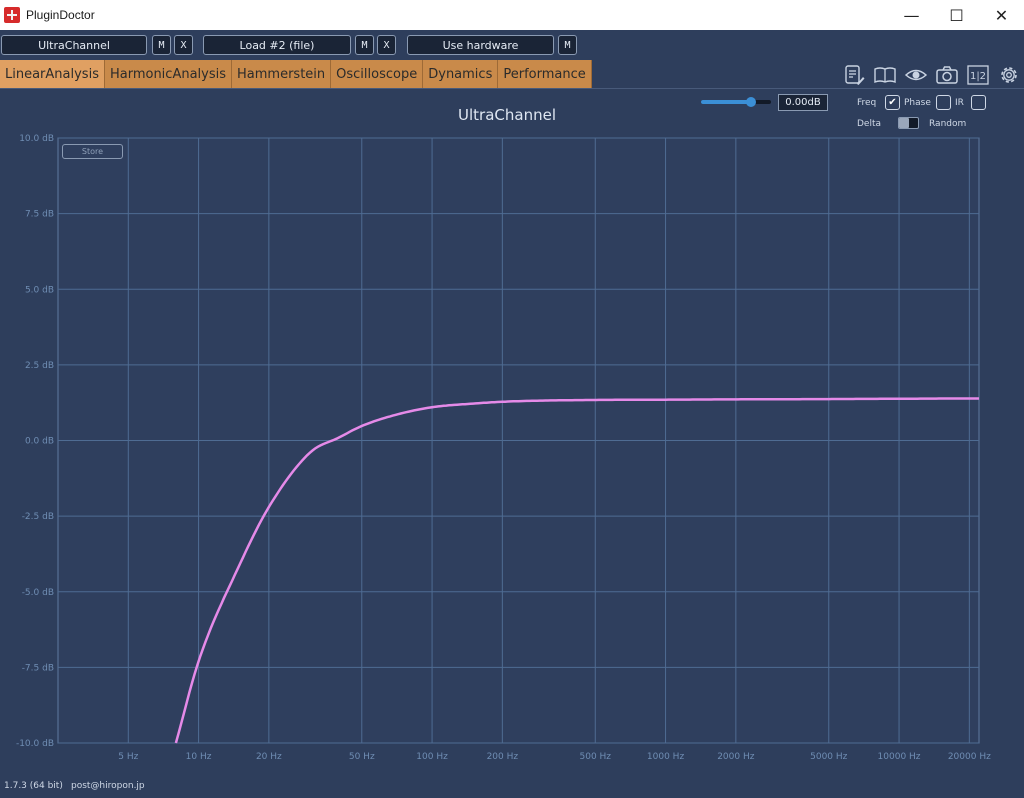  Describe the element at coordinates (386, 45) in the screenshot. I see `slot-2-x-button: X` at that location.